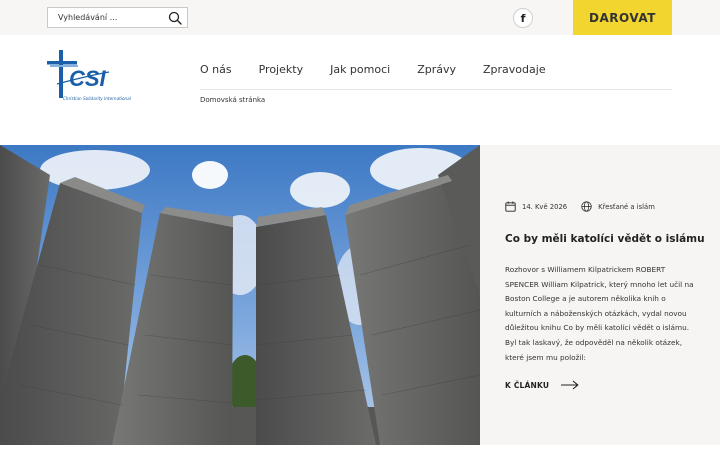 Image resolution: width=720 pixels, height=450 pixels. I want to click on search-input, so click(112, 17).